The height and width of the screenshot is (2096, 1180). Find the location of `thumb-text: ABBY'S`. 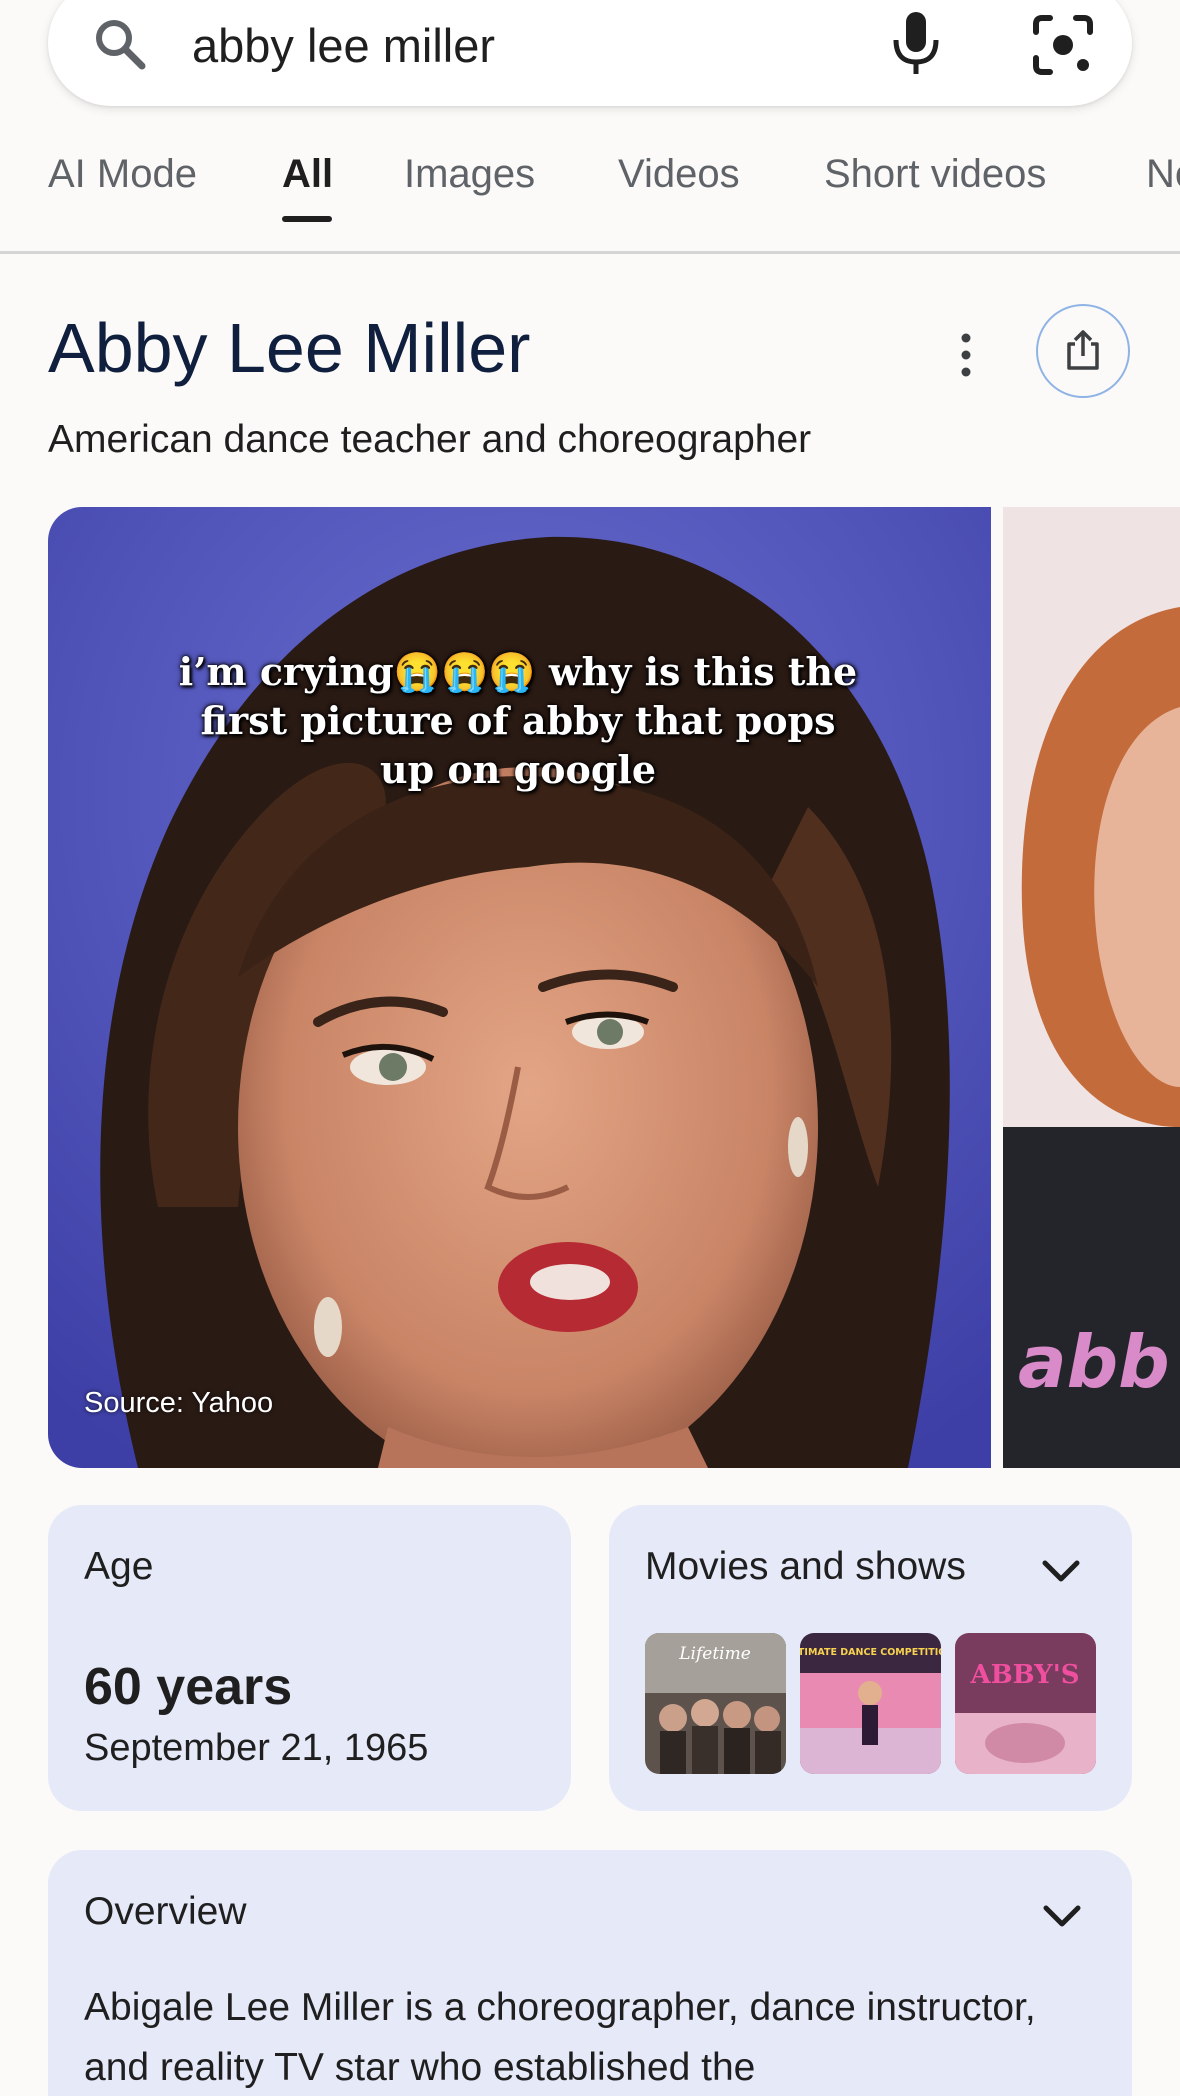

thumb-text: ABBY'S is located at coordinates (1025, 1675).